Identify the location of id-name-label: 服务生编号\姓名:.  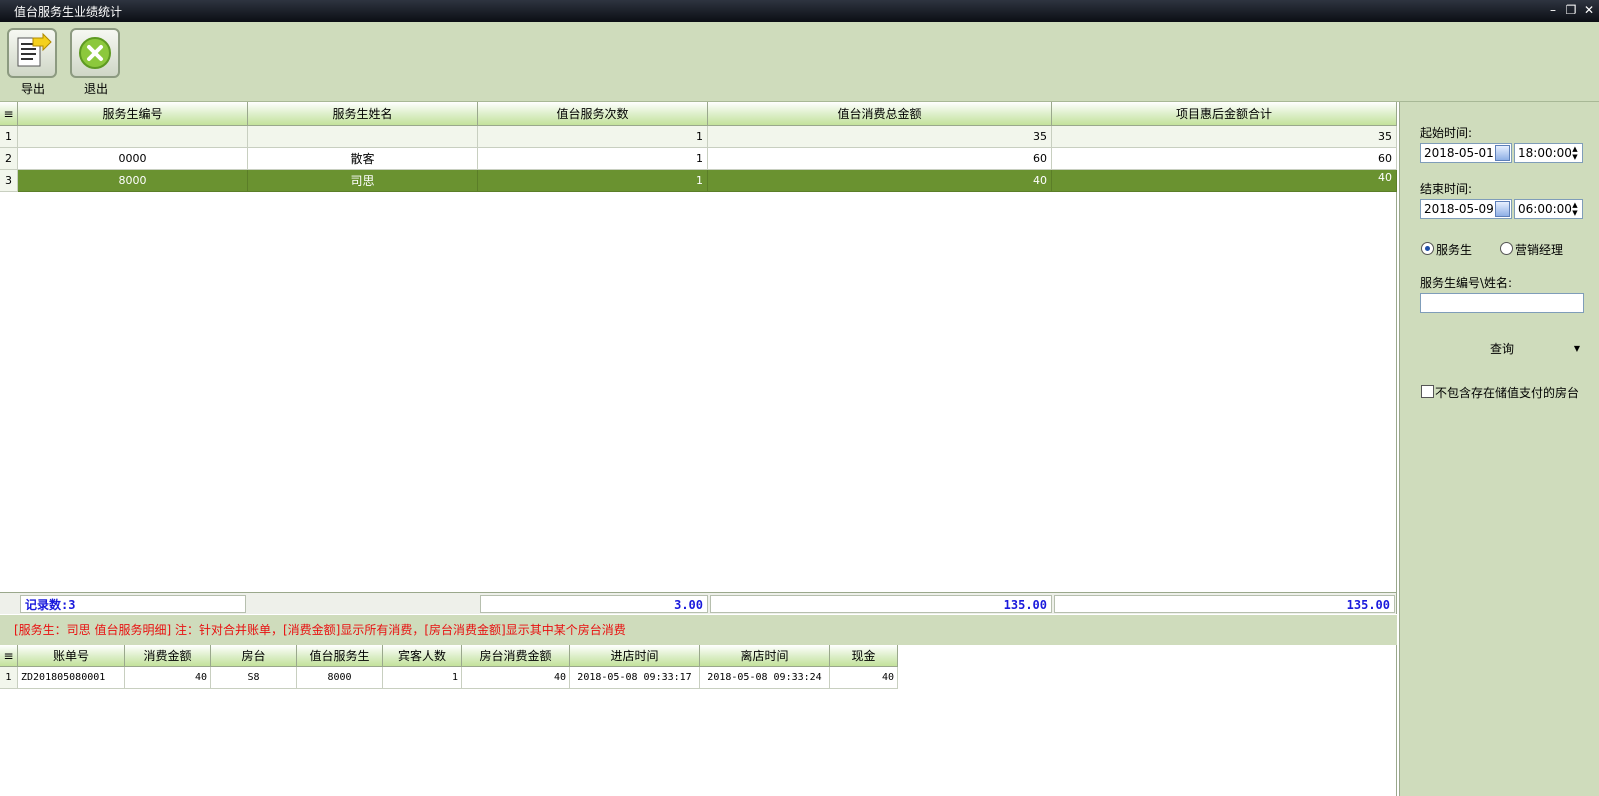
(1466, 283).